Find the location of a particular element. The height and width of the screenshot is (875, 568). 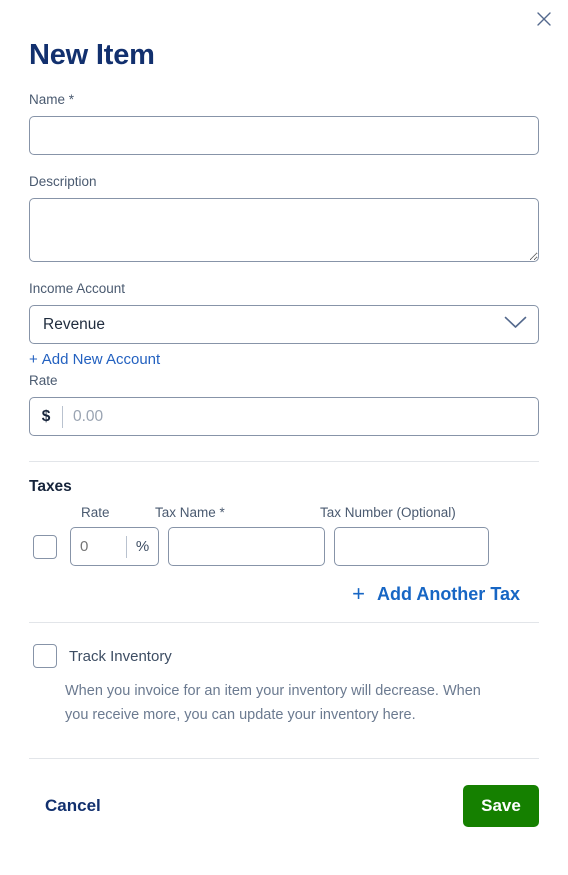

tax-name-input is located at coordinates (246, 546).